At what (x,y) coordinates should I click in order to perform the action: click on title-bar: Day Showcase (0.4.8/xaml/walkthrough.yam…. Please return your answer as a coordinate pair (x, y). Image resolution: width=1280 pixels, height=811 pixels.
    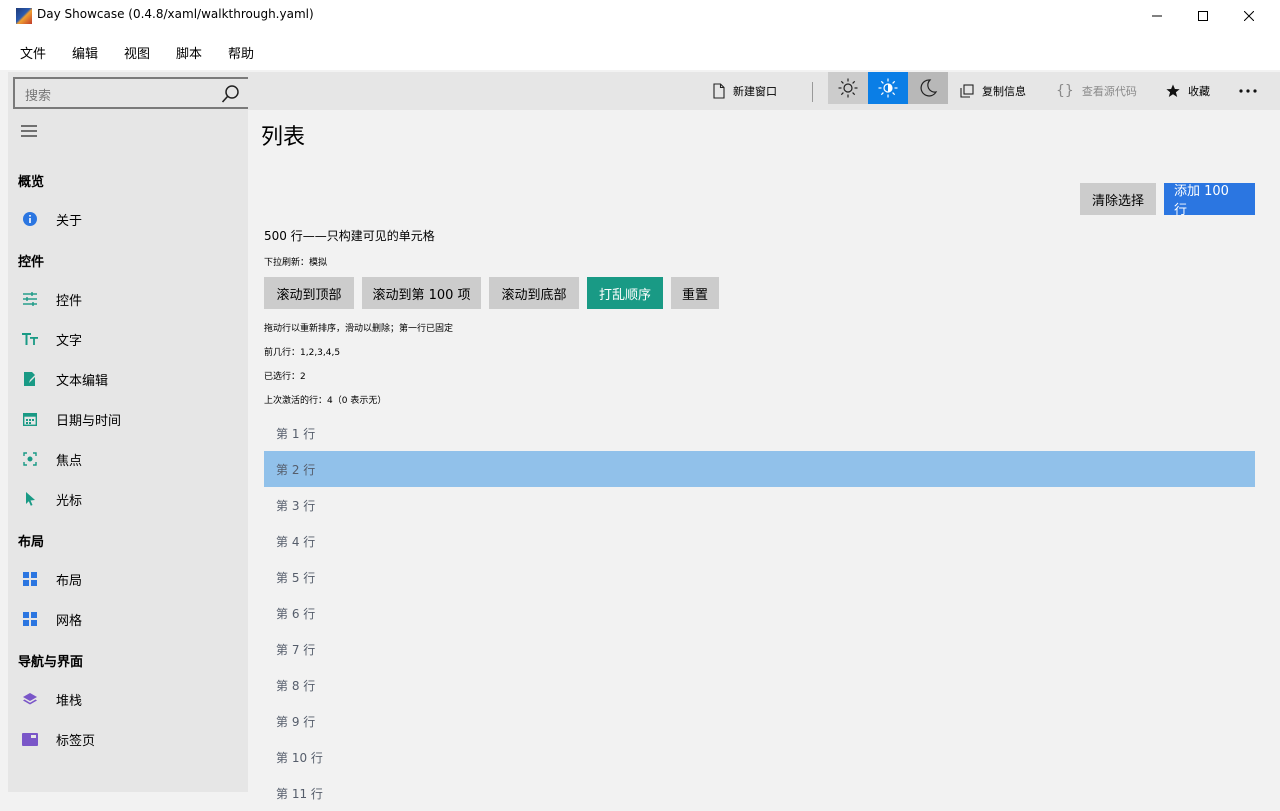
    Looking at the image, I should click on (640, 16).